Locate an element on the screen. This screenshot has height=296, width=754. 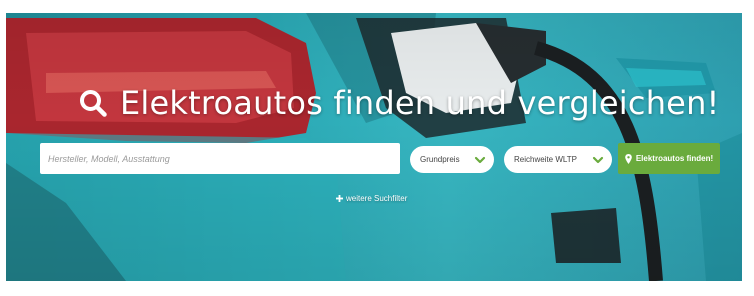
search-input is located at coordinates (220, 158).